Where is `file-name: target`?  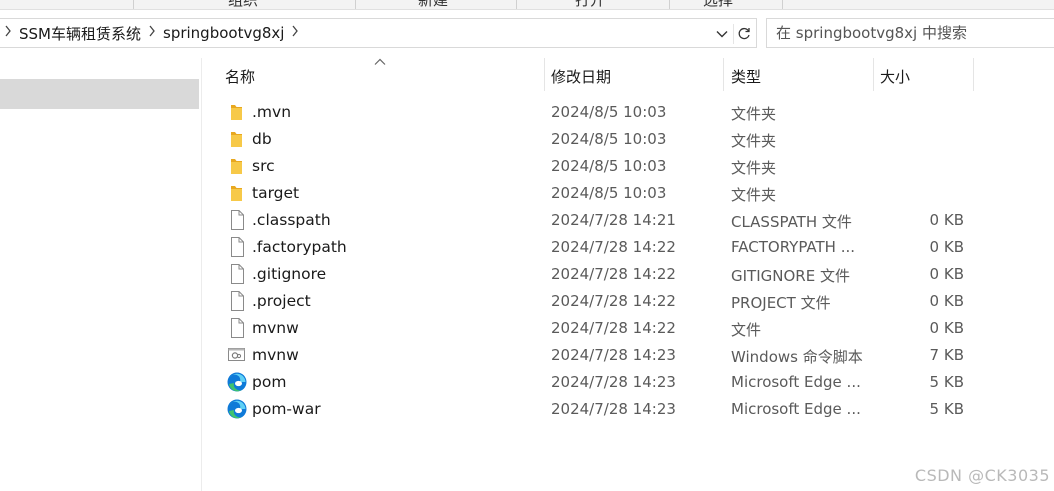 file-name: target is located at coordinates (276, 193).